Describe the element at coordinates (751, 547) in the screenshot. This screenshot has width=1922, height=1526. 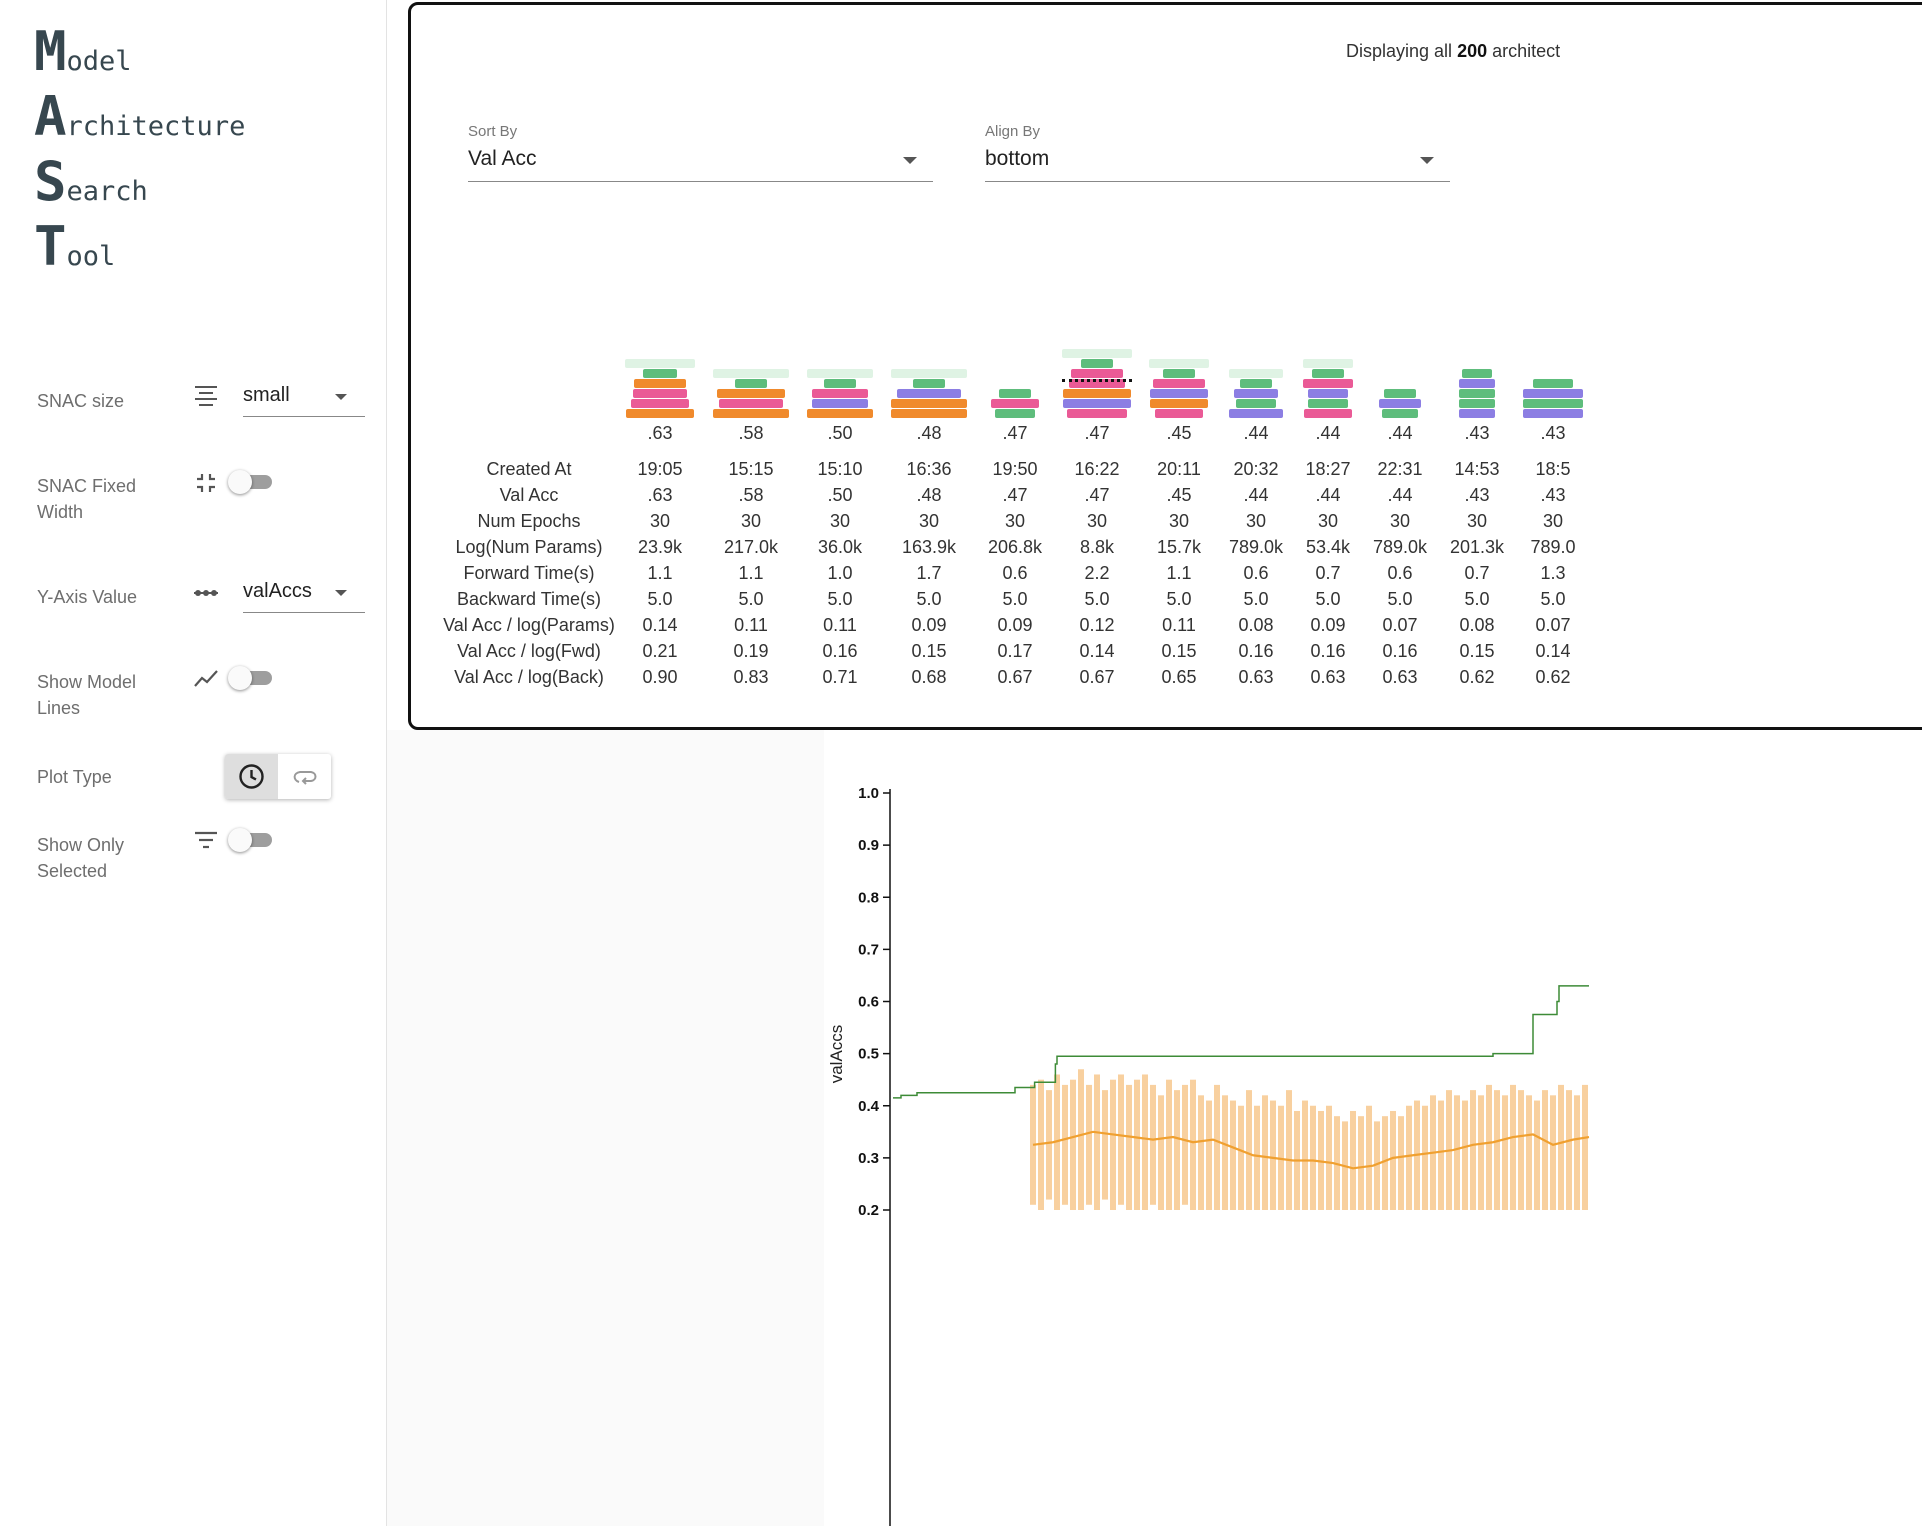
I see `table-cell: 217.0k` at that location.